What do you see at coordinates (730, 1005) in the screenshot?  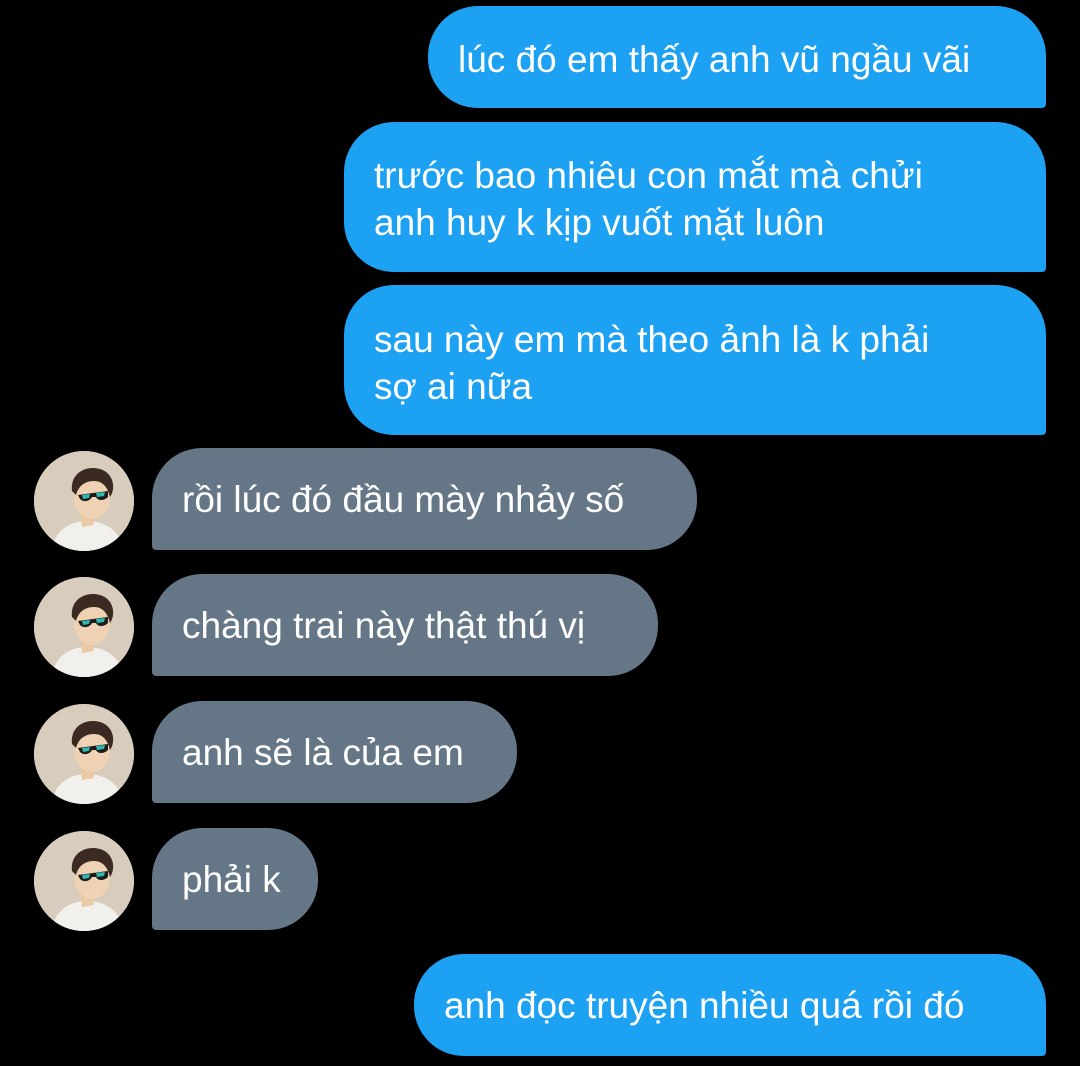 I see `sent-message-bubble: anh đọc truyện nhiều quá rồi đó` at bounding box center [730, 1005].